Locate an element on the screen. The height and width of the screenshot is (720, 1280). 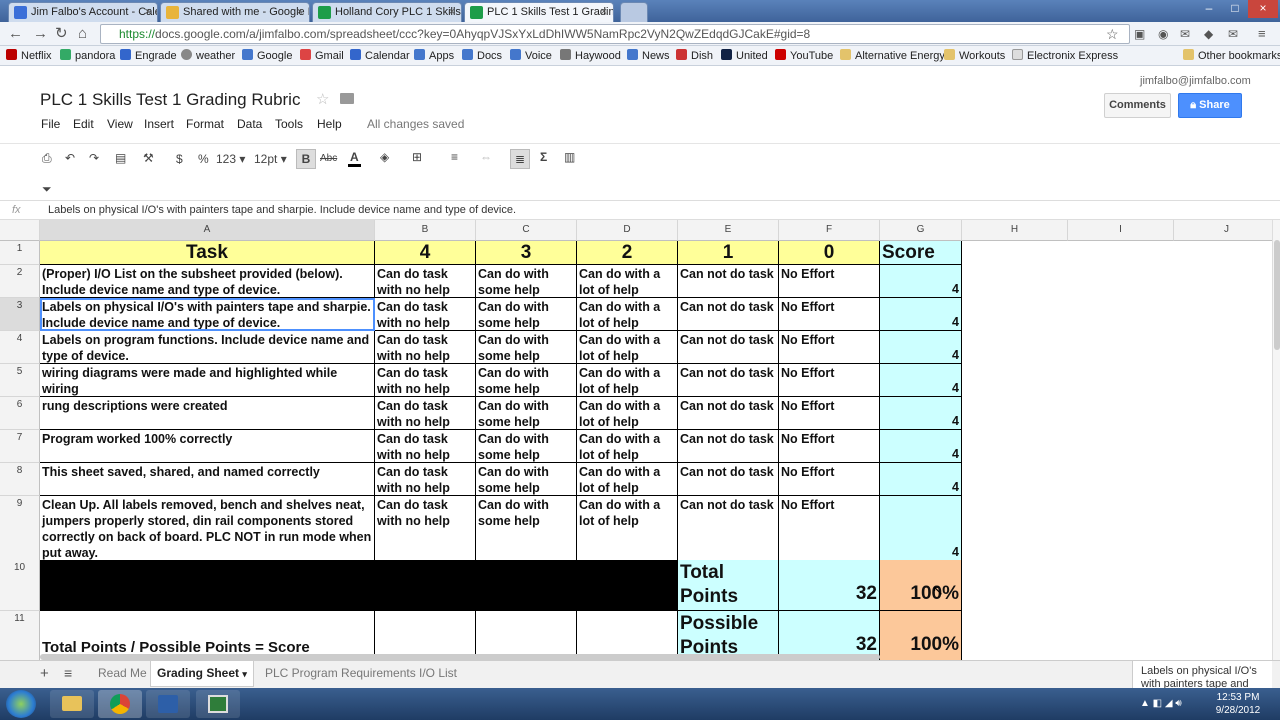
close-icon: × is located at coordinates (300, 12).